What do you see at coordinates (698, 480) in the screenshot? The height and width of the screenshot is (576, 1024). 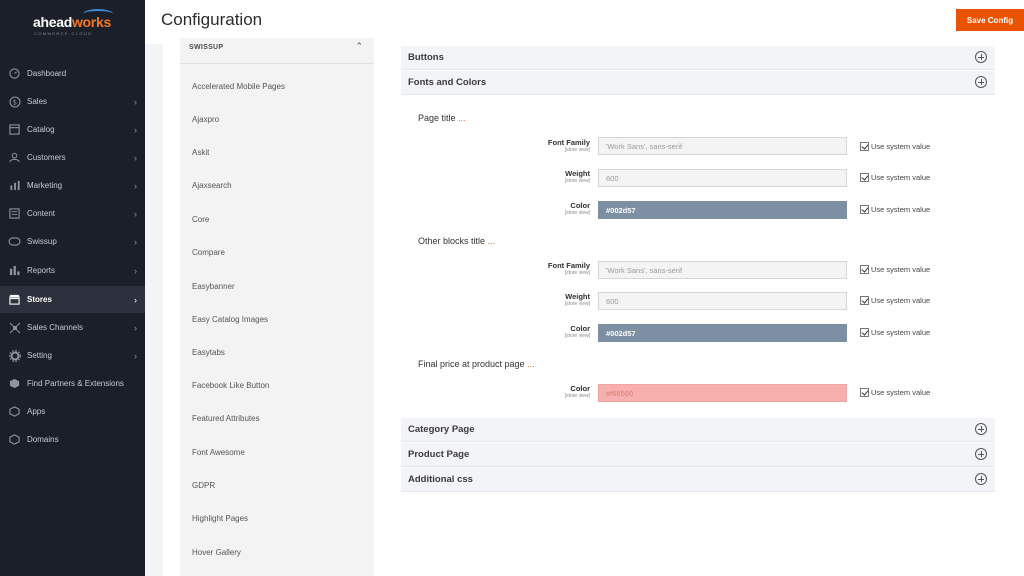 I see `section-additional-css: Additional css` at bounding box center [698, 480].